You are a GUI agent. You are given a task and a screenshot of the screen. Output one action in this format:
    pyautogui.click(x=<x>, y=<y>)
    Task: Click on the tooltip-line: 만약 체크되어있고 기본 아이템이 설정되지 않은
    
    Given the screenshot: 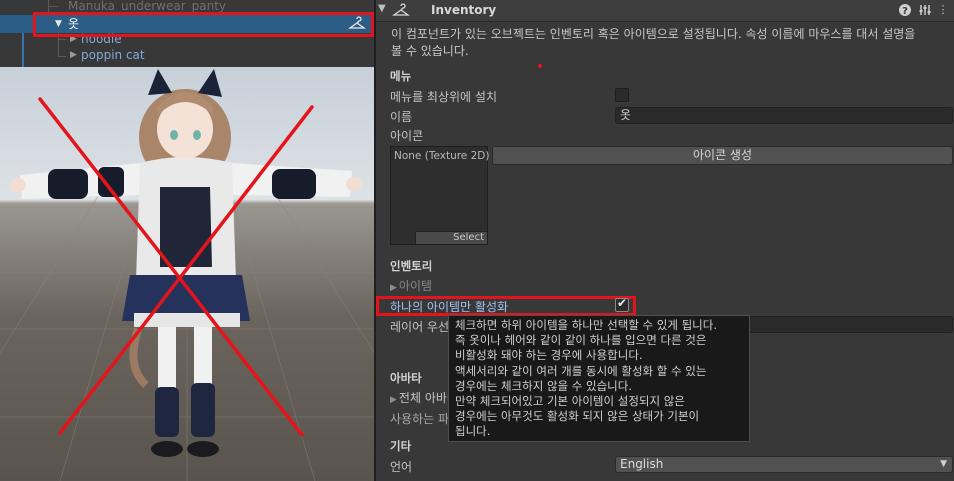 What is the action you would take?
    pyautogui.click(x=570, y=401)
    